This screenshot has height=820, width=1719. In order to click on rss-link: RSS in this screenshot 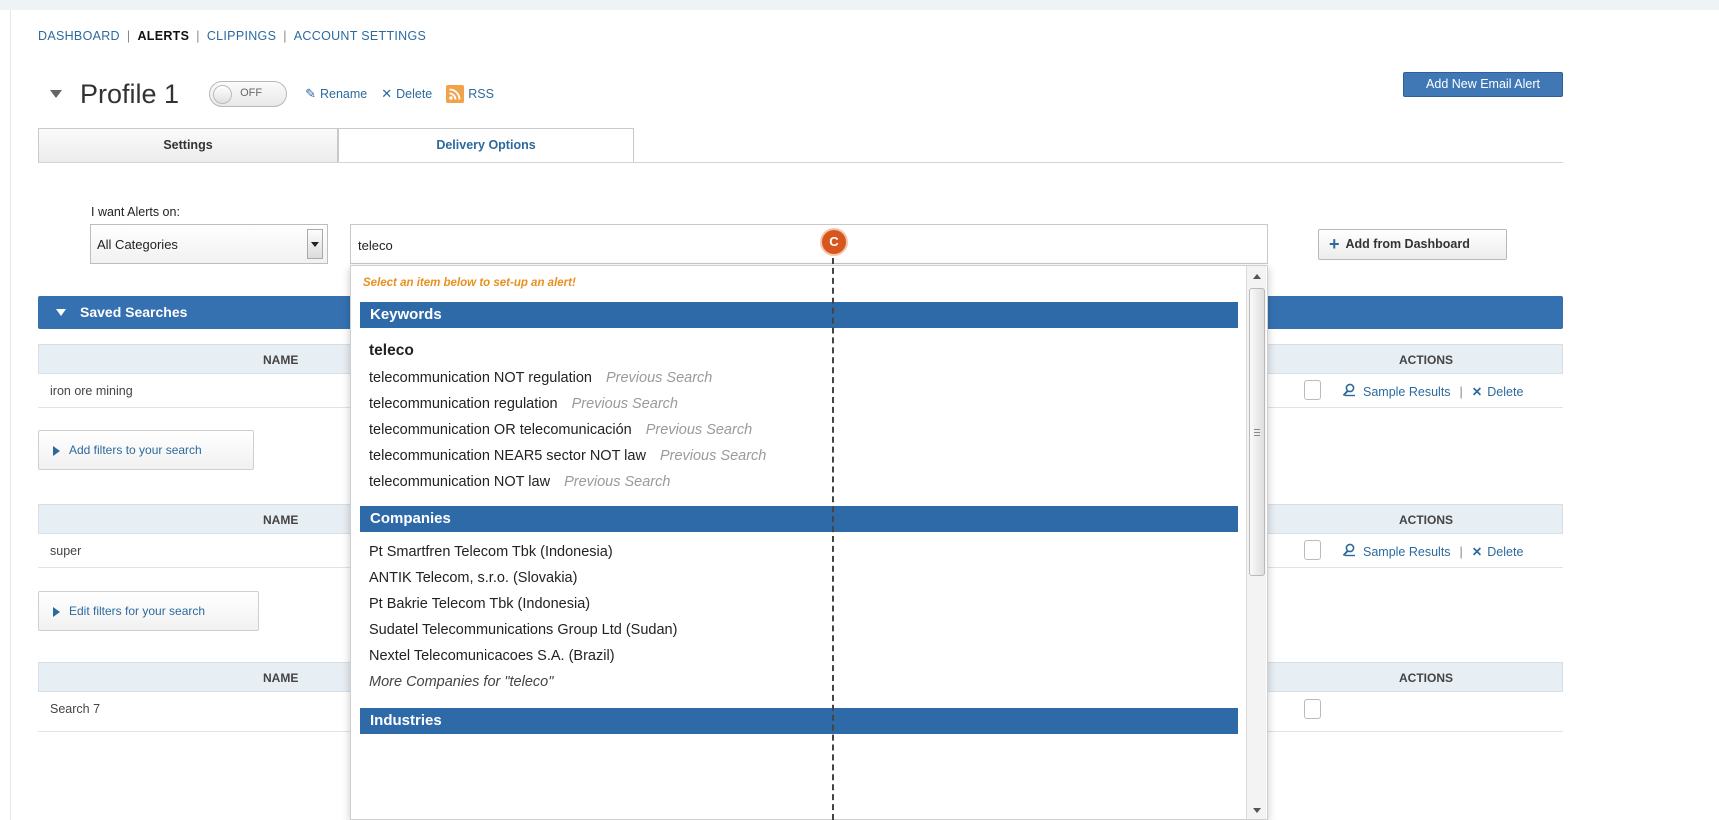, I will do `click(470, 94)`.